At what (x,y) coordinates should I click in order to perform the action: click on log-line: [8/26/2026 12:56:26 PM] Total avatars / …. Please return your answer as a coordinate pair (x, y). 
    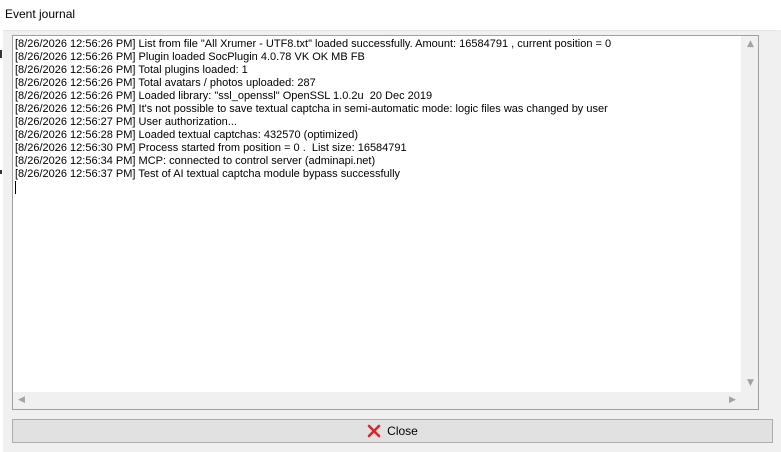
    Looking at the image, I should click on (165, 83).